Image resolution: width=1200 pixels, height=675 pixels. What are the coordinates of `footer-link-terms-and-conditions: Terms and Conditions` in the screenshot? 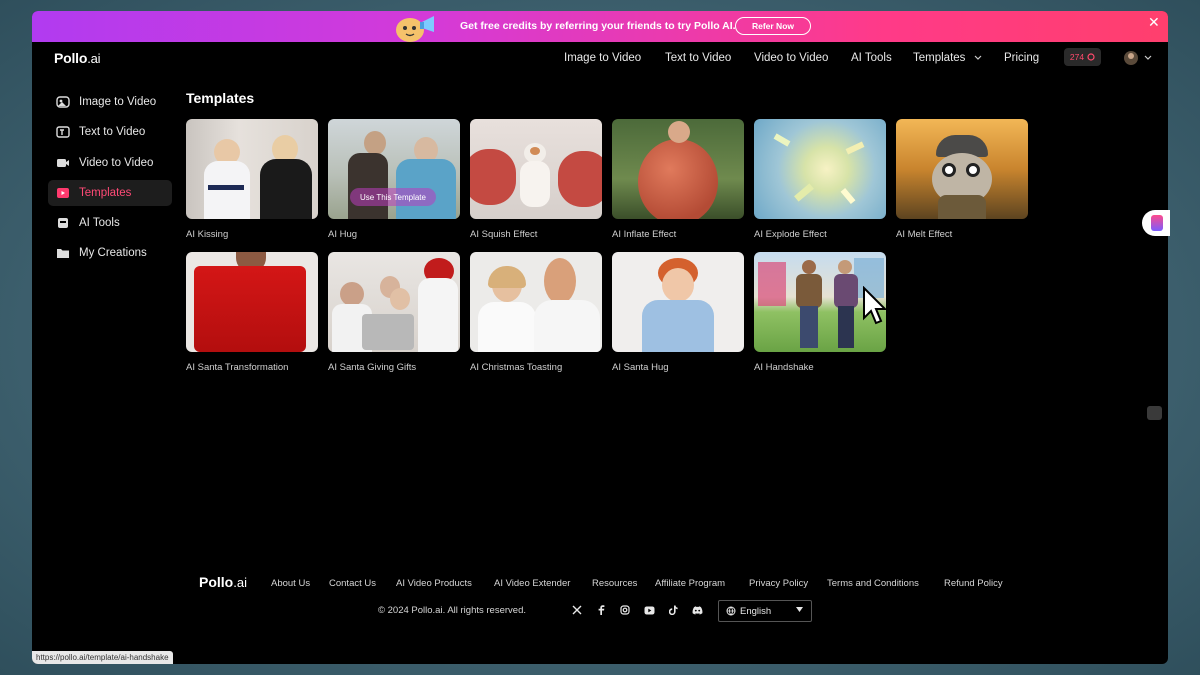 It's located at (873, 583).